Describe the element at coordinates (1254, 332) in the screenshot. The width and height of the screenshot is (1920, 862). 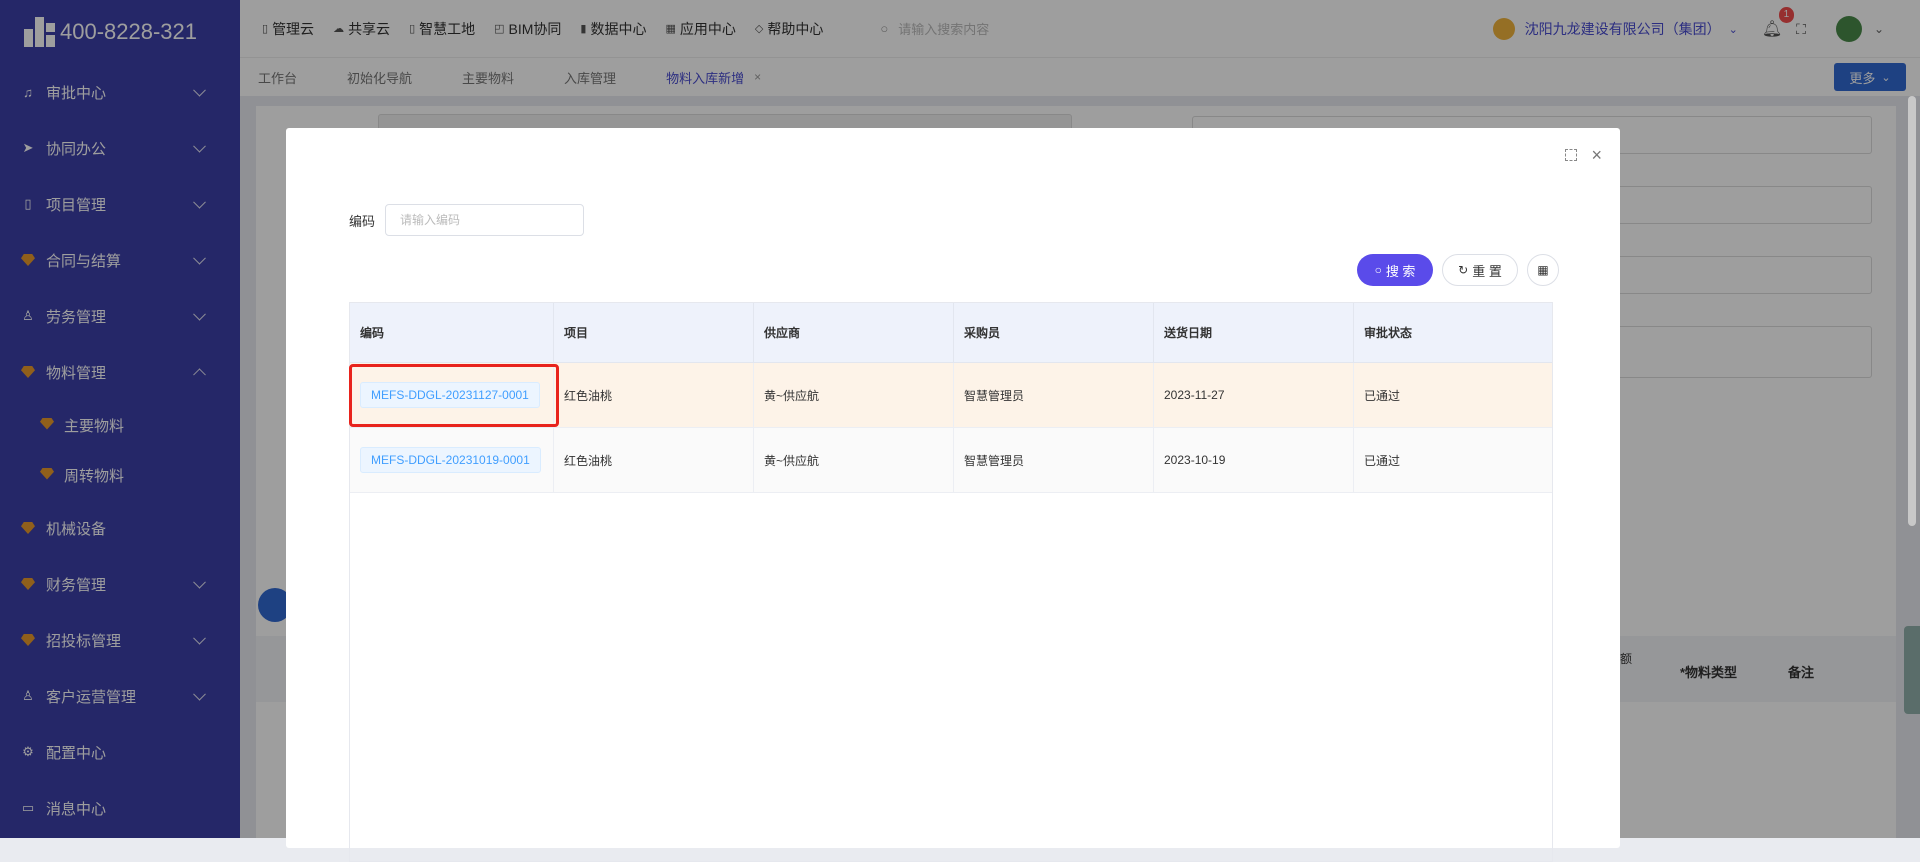
I see `col-header-delivery-date: 送货日期` at that location.